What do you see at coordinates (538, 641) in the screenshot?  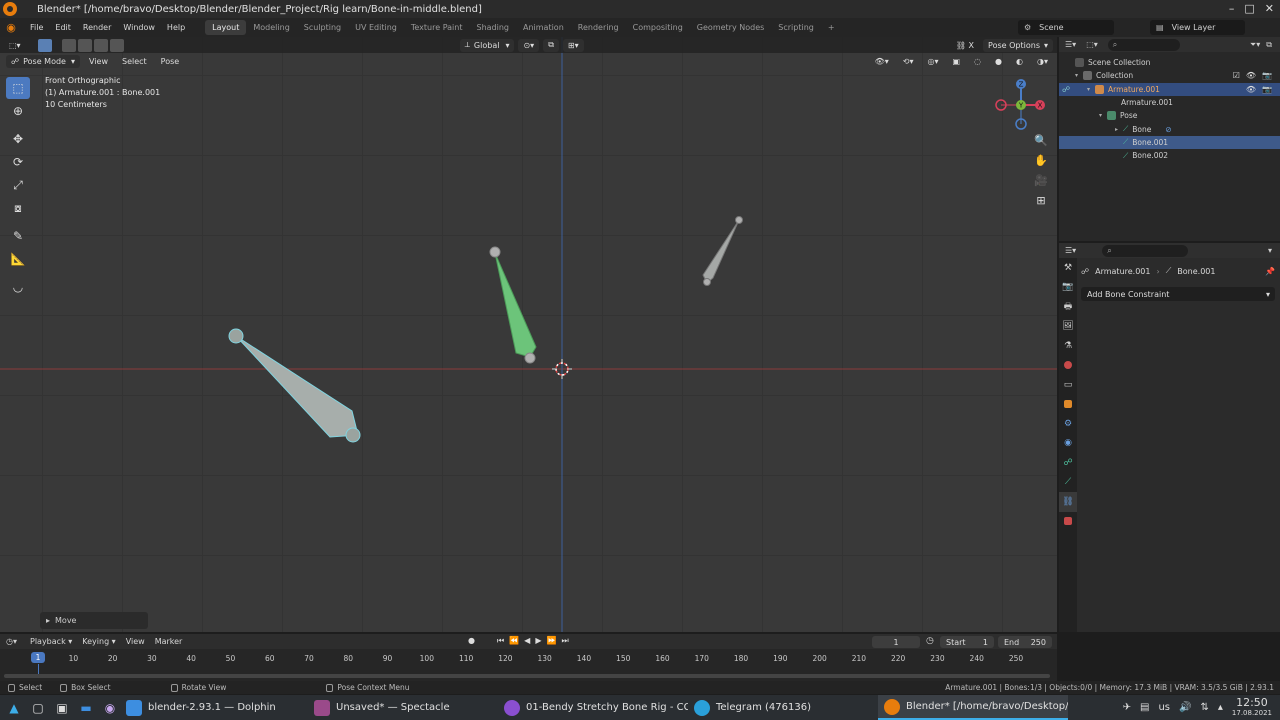 I see `play-icon: ▶` at bounding box center [538, 641].